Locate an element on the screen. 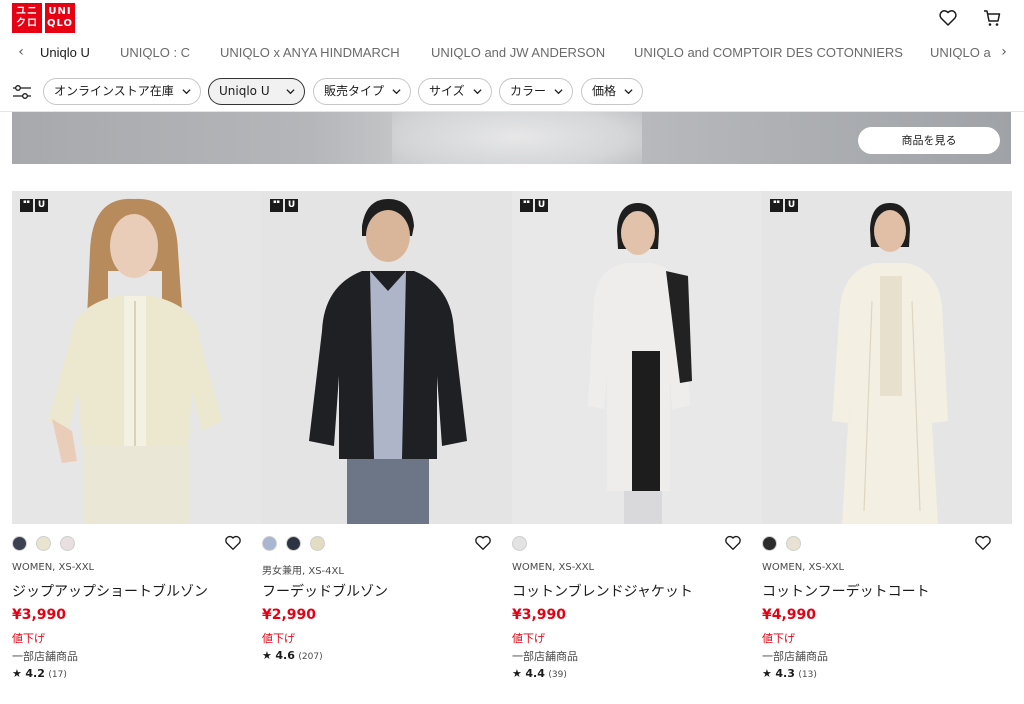 The width and height of the screenshot is (1024, 704). logo-katakana-block: ユニ クロ is located at coordinates (27, 18).